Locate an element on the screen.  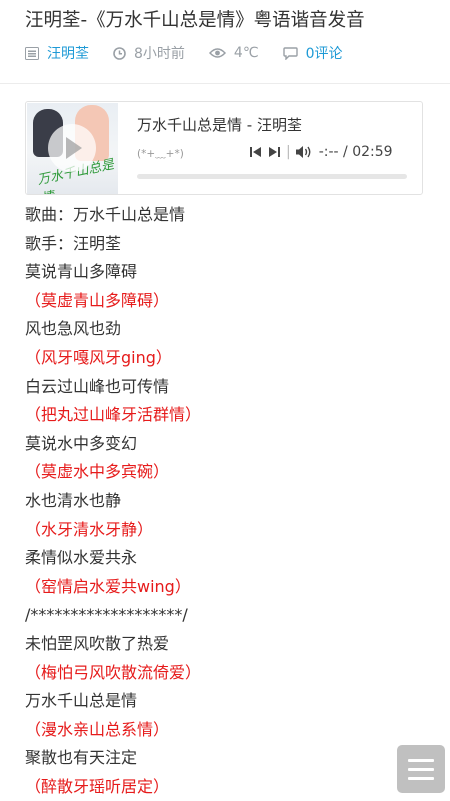
meta-temp: 4℃ is located at coordinates (233, 53).